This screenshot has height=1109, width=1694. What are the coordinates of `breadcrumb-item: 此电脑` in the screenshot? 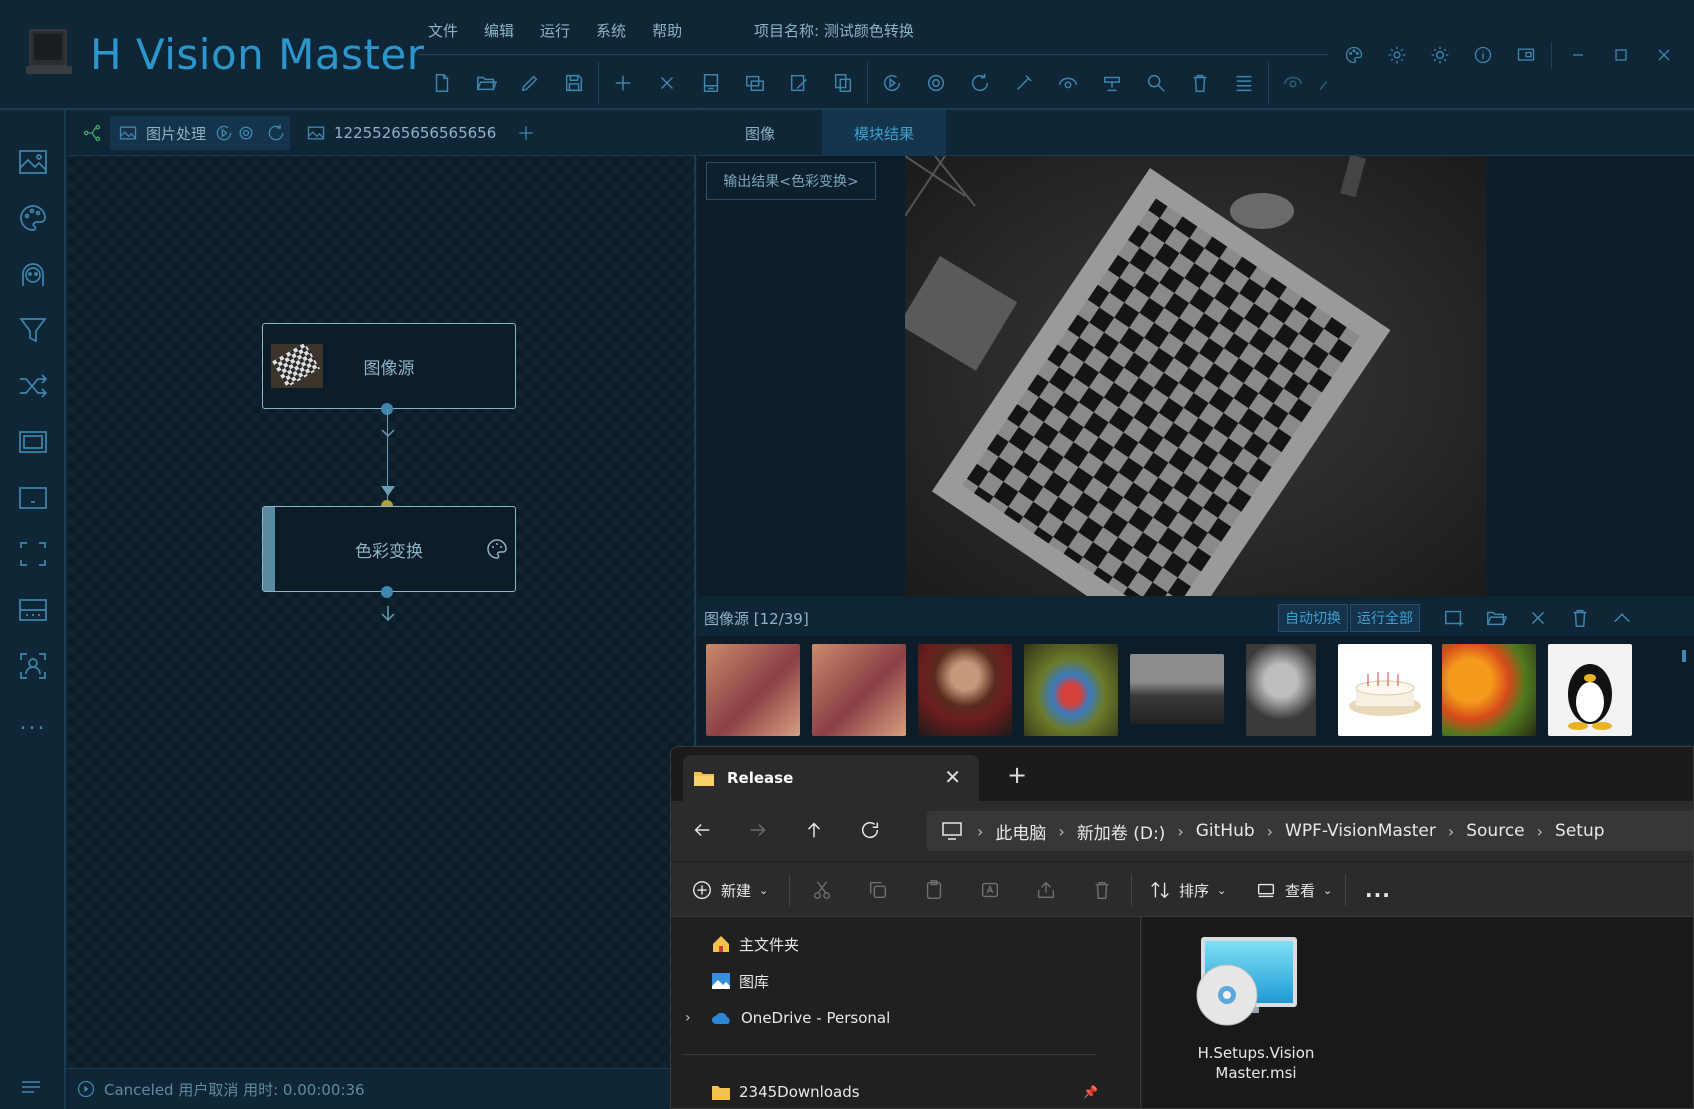 It's located at (1020, 831).